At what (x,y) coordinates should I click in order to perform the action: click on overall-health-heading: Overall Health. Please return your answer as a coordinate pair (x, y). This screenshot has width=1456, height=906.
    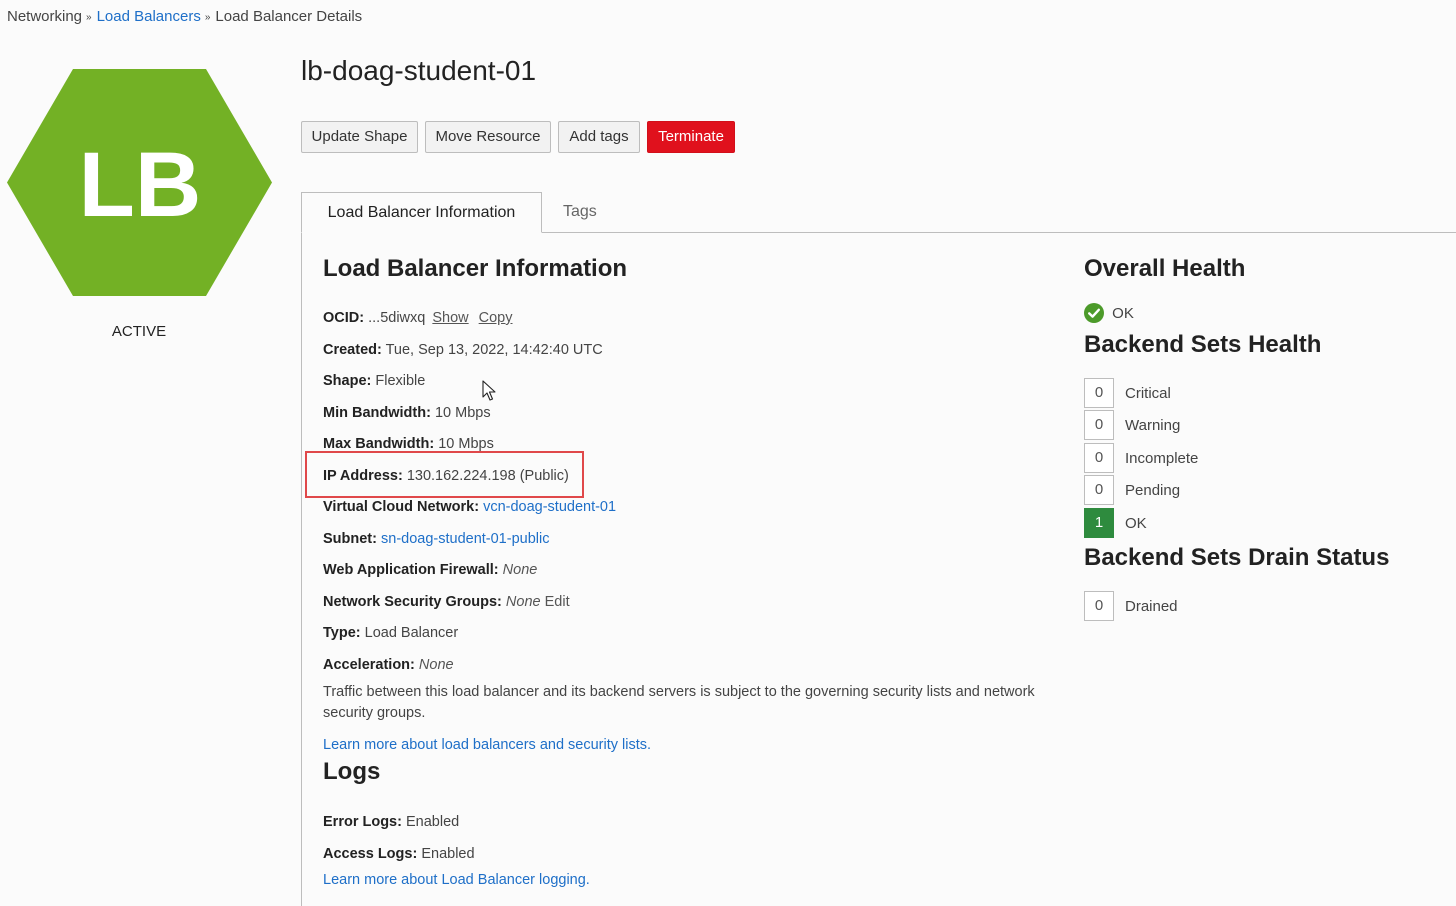
    Looking at the image, I should click on (1165, 268).